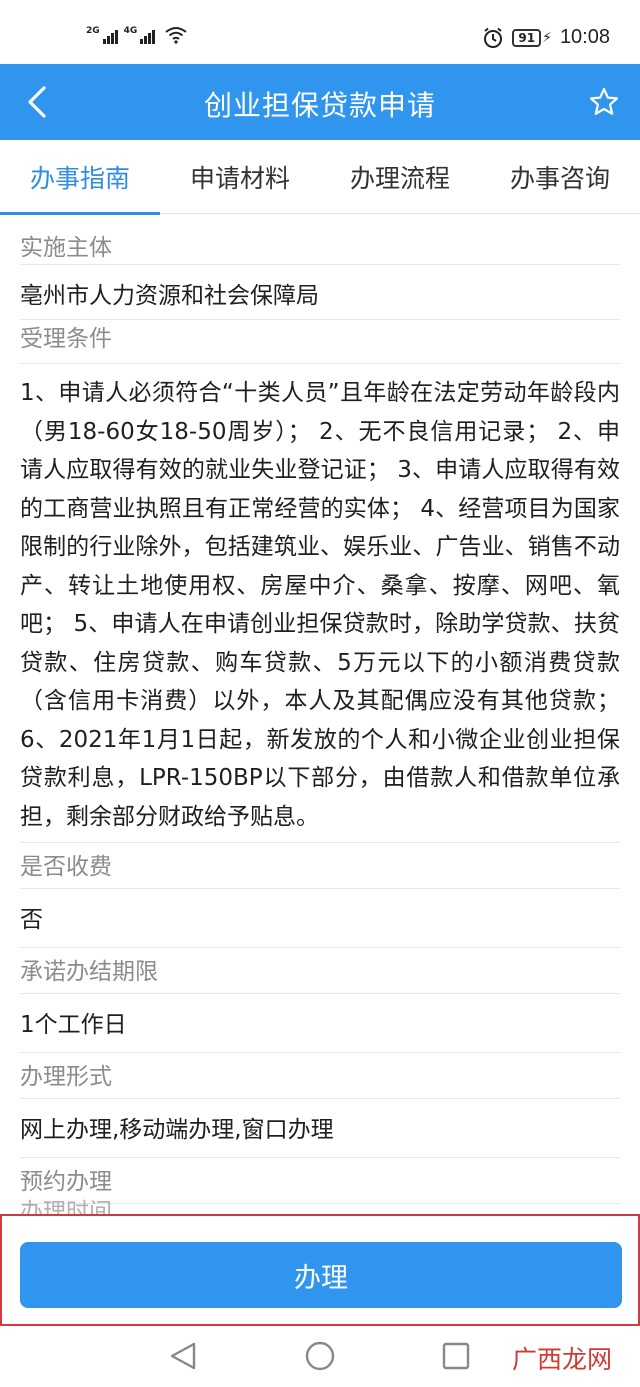  What do you see at coordinates (584, 37) in the screenshot?
I see `status-time: 10:08` at bounding box center [584, 37].